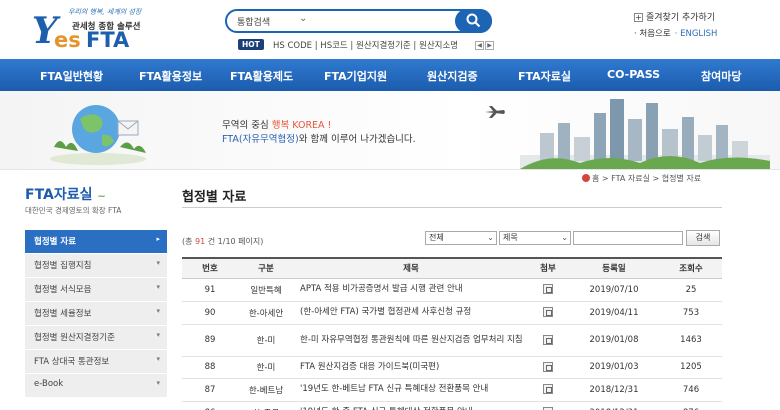 The height and width of the screenshot is (410, 780). What do you see at coordinates (355, 76) in the screenshot?
I see `gnb-item-fta-support: FTA기업지원` at bounding box center [355, 76].